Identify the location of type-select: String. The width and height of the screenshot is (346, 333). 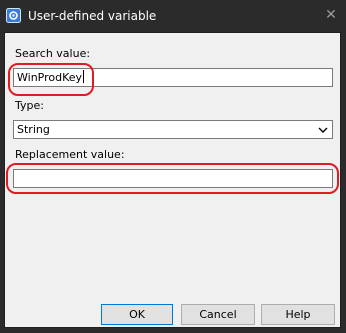
(173, 129).